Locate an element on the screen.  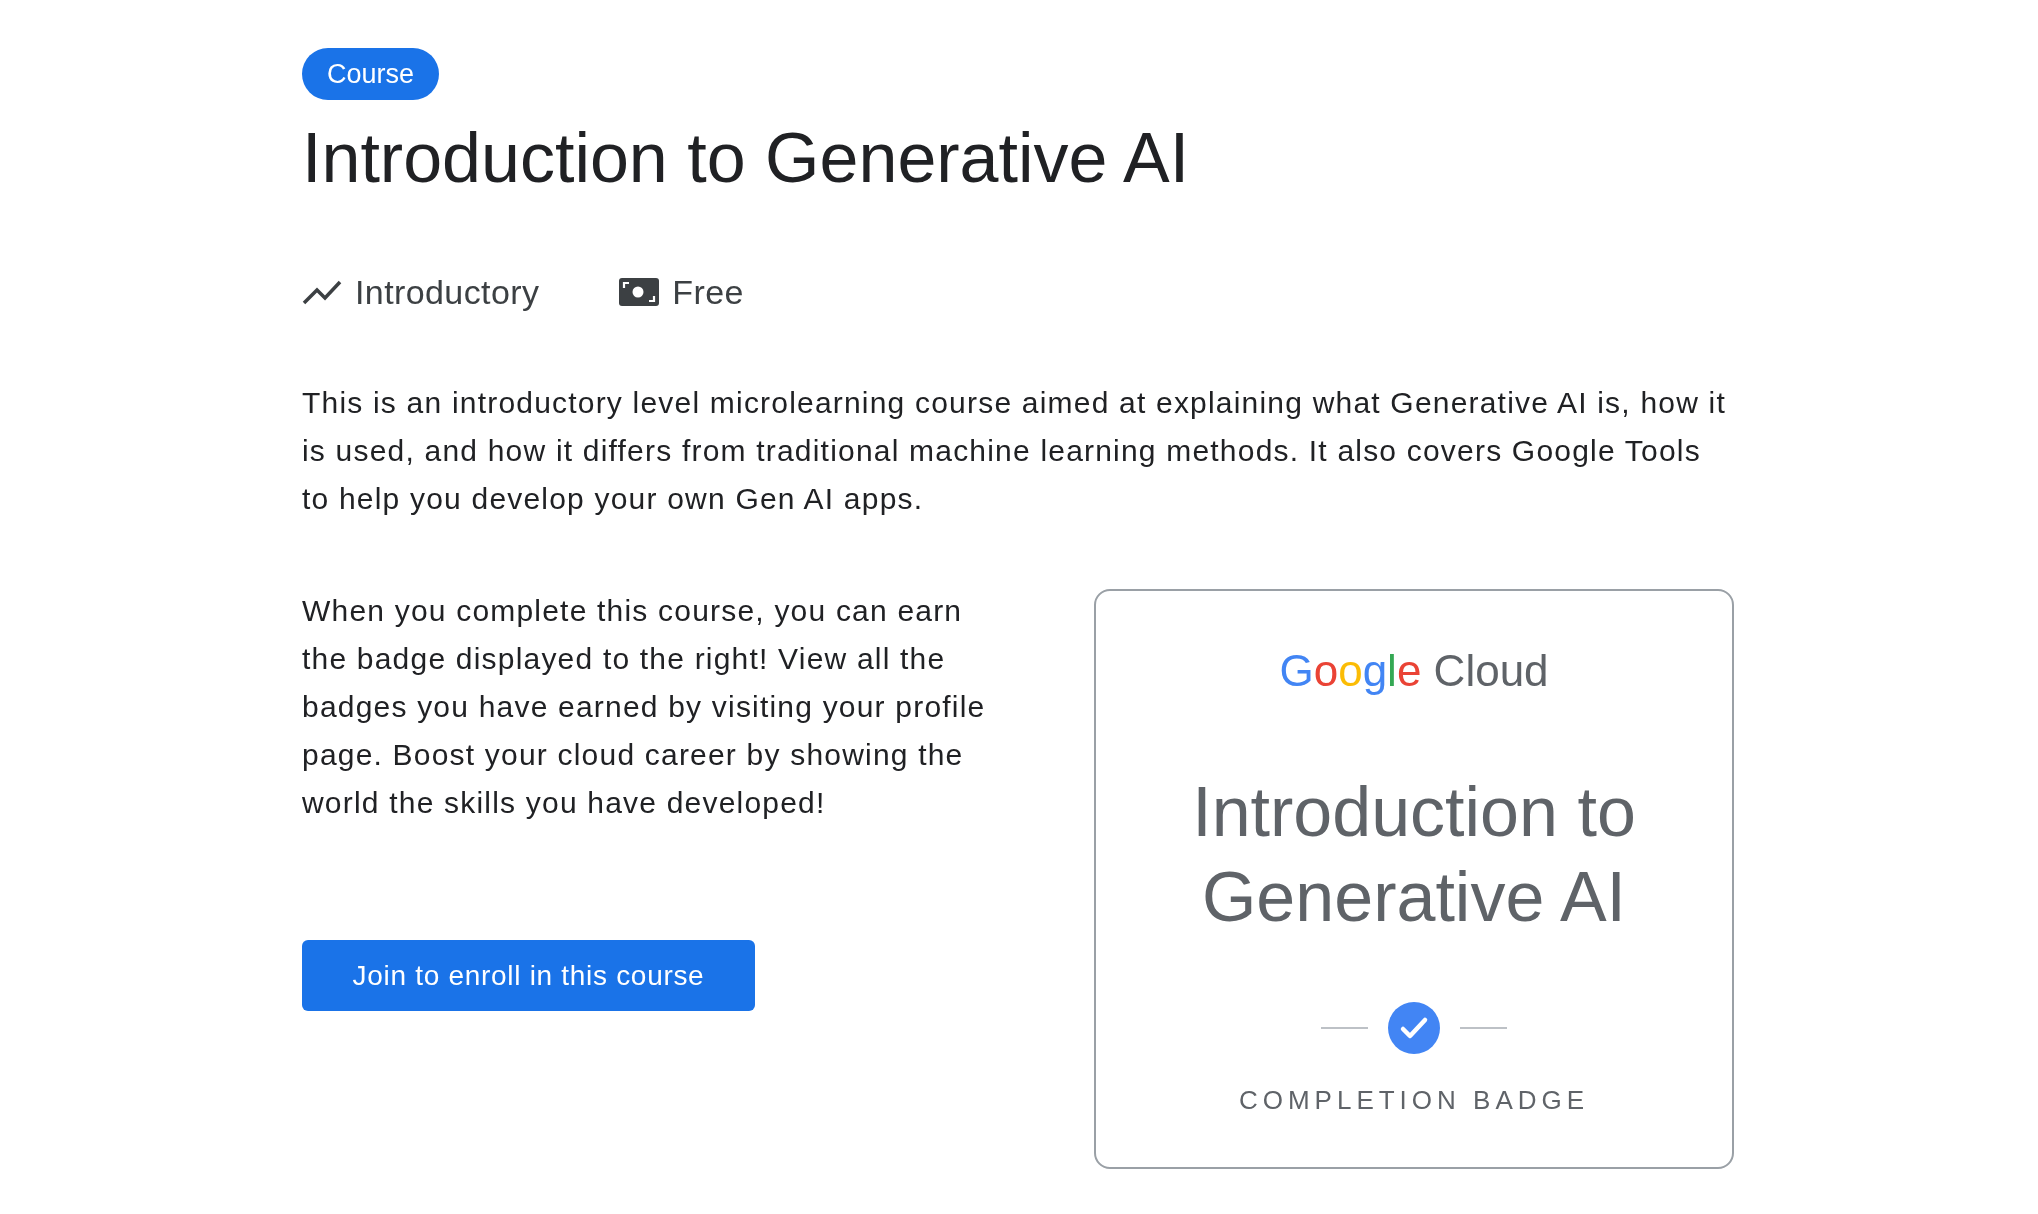
badge-info-text: When you complete this course, you can earn the badge displayed to the right! View all the badges you have earned by visiting your profile page. Boost your cloud career by showing the world the skills you have developed! is located at coordinates (644, 707).